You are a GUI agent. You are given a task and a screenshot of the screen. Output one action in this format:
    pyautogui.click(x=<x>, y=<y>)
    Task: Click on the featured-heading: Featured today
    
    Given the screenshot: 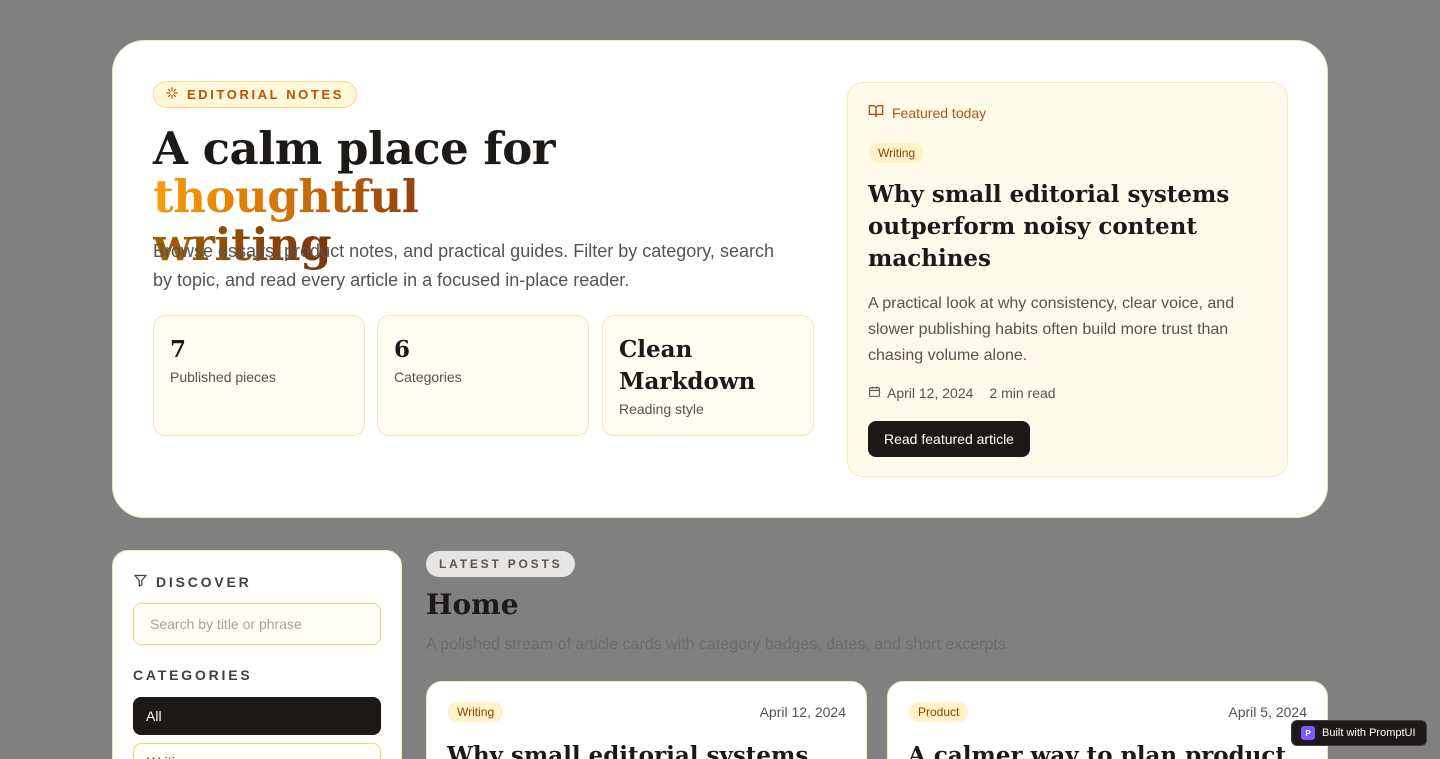 What is the action you would take?
    pyautogui.click(x=927, y=112)
    